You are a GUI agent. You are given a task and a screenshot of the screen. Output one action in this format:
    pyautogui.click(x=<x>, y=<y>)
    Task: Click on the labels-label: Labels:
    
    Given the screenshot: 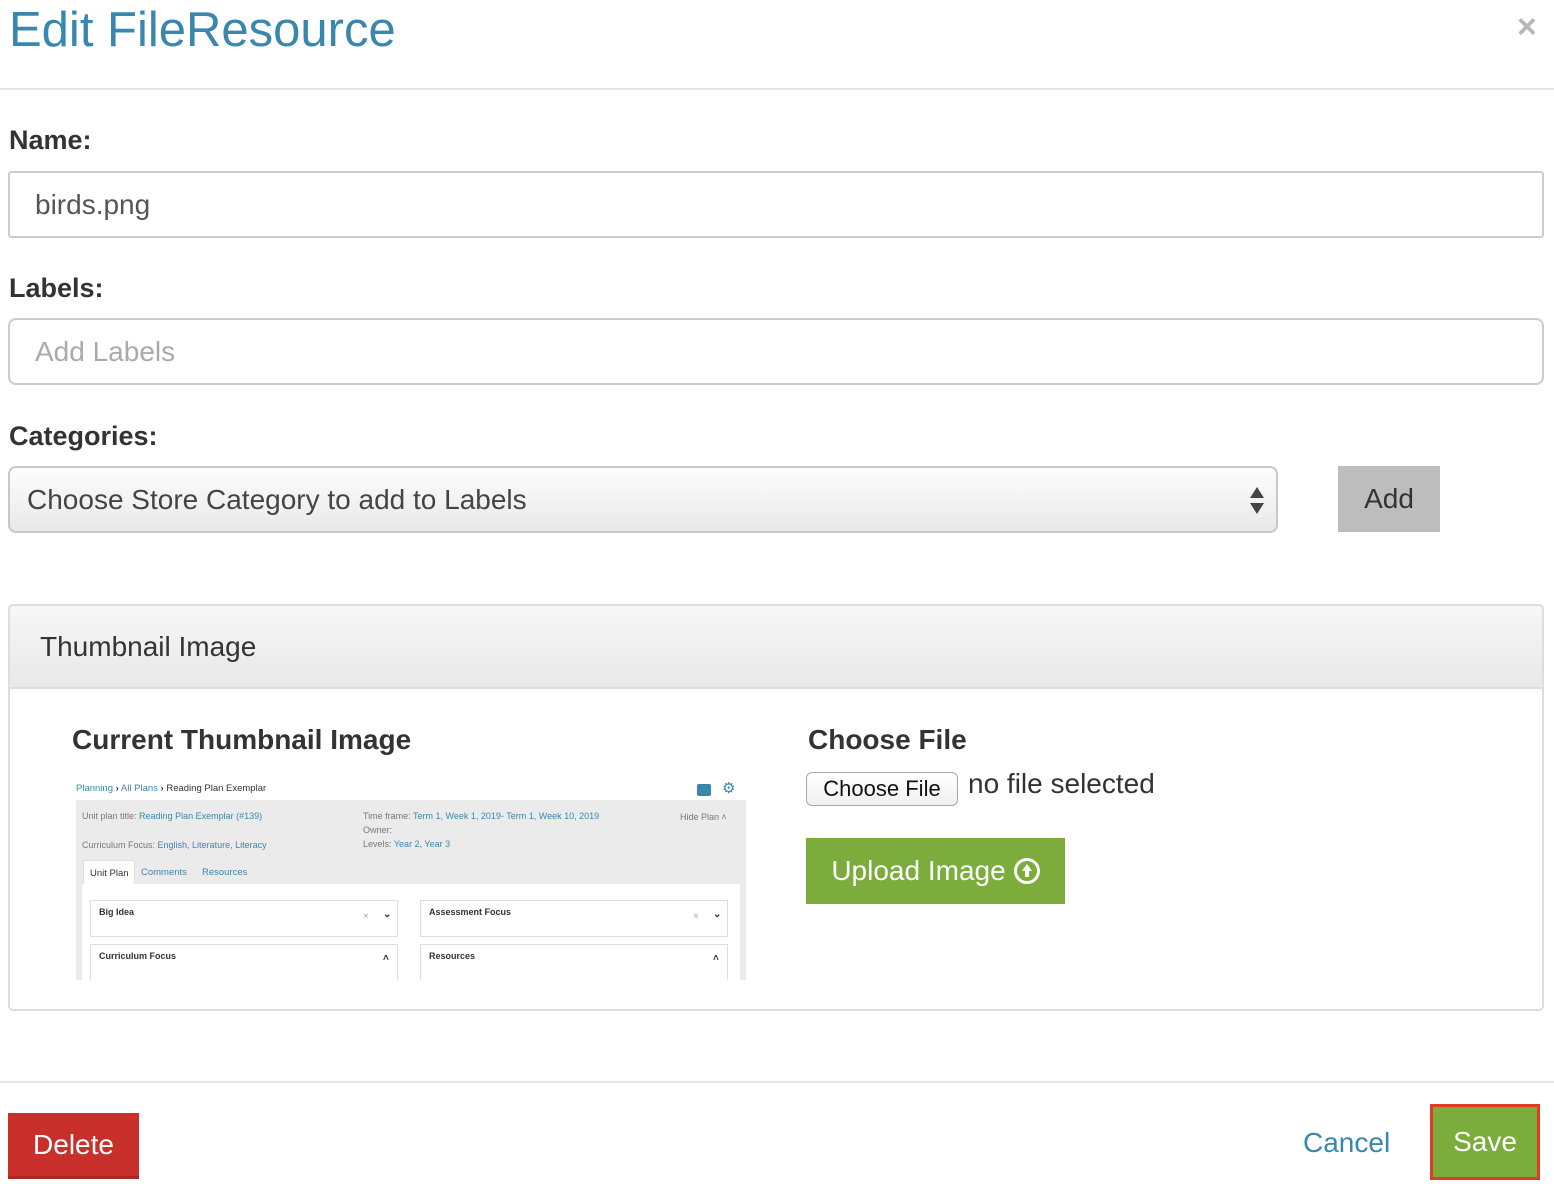 What is the action you would take?
    pyautogui.click(x=56, y=288)
    